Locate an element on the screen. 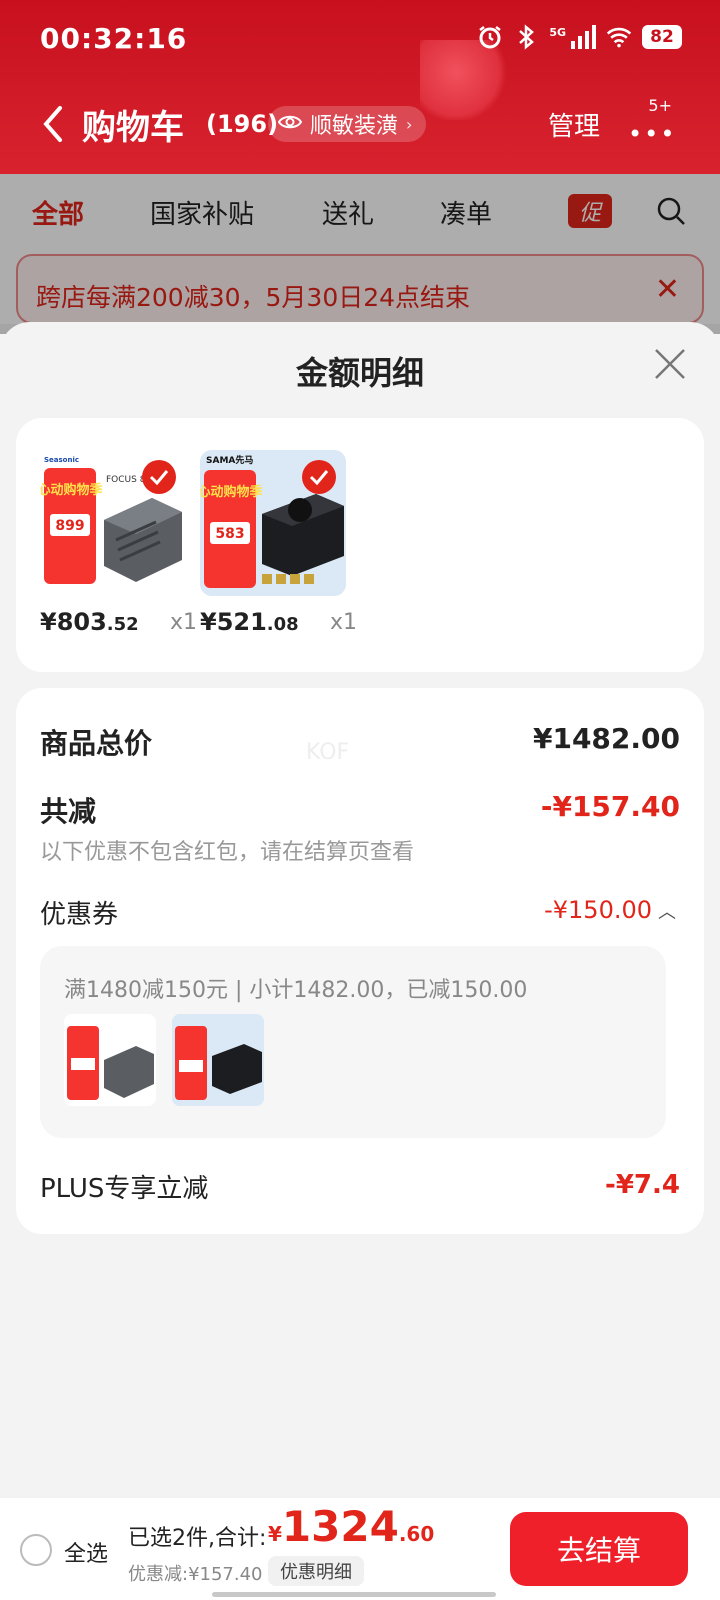 Image resolution: width=720 pixels, height=1600 pixels. product-image: 583 心动购物季 SAMA先马 is located at coordinates (273, 523).